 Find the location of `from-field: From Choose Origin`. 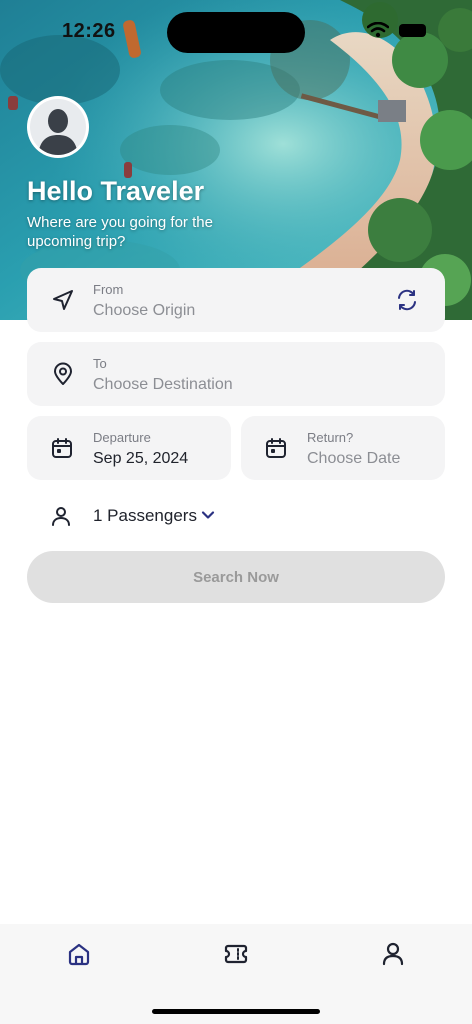

from-field: From Choose Origin is located at coordinates (236, 300).